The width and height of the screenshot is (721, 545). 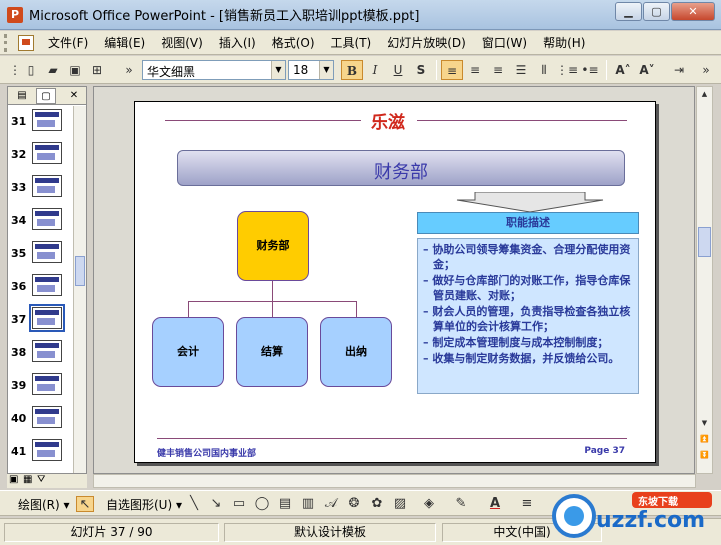 I want to click on underline-button: U, so click(x=398, y=70).